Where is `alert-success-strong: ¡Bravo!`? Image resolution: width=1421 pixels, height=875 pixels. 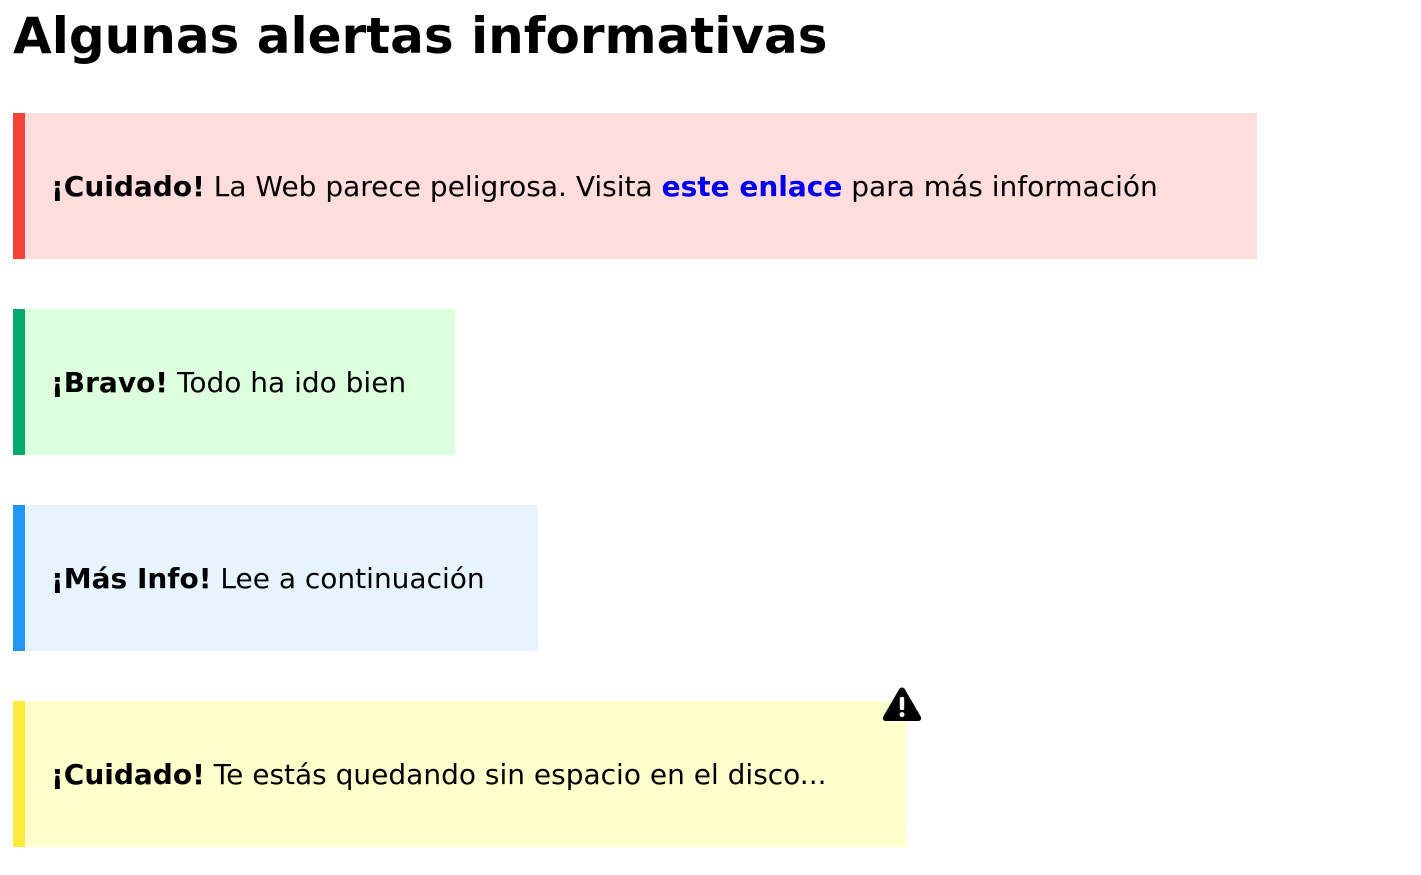 alert-success-strong: ¡Bravo! is located at coordinates (110, 382).